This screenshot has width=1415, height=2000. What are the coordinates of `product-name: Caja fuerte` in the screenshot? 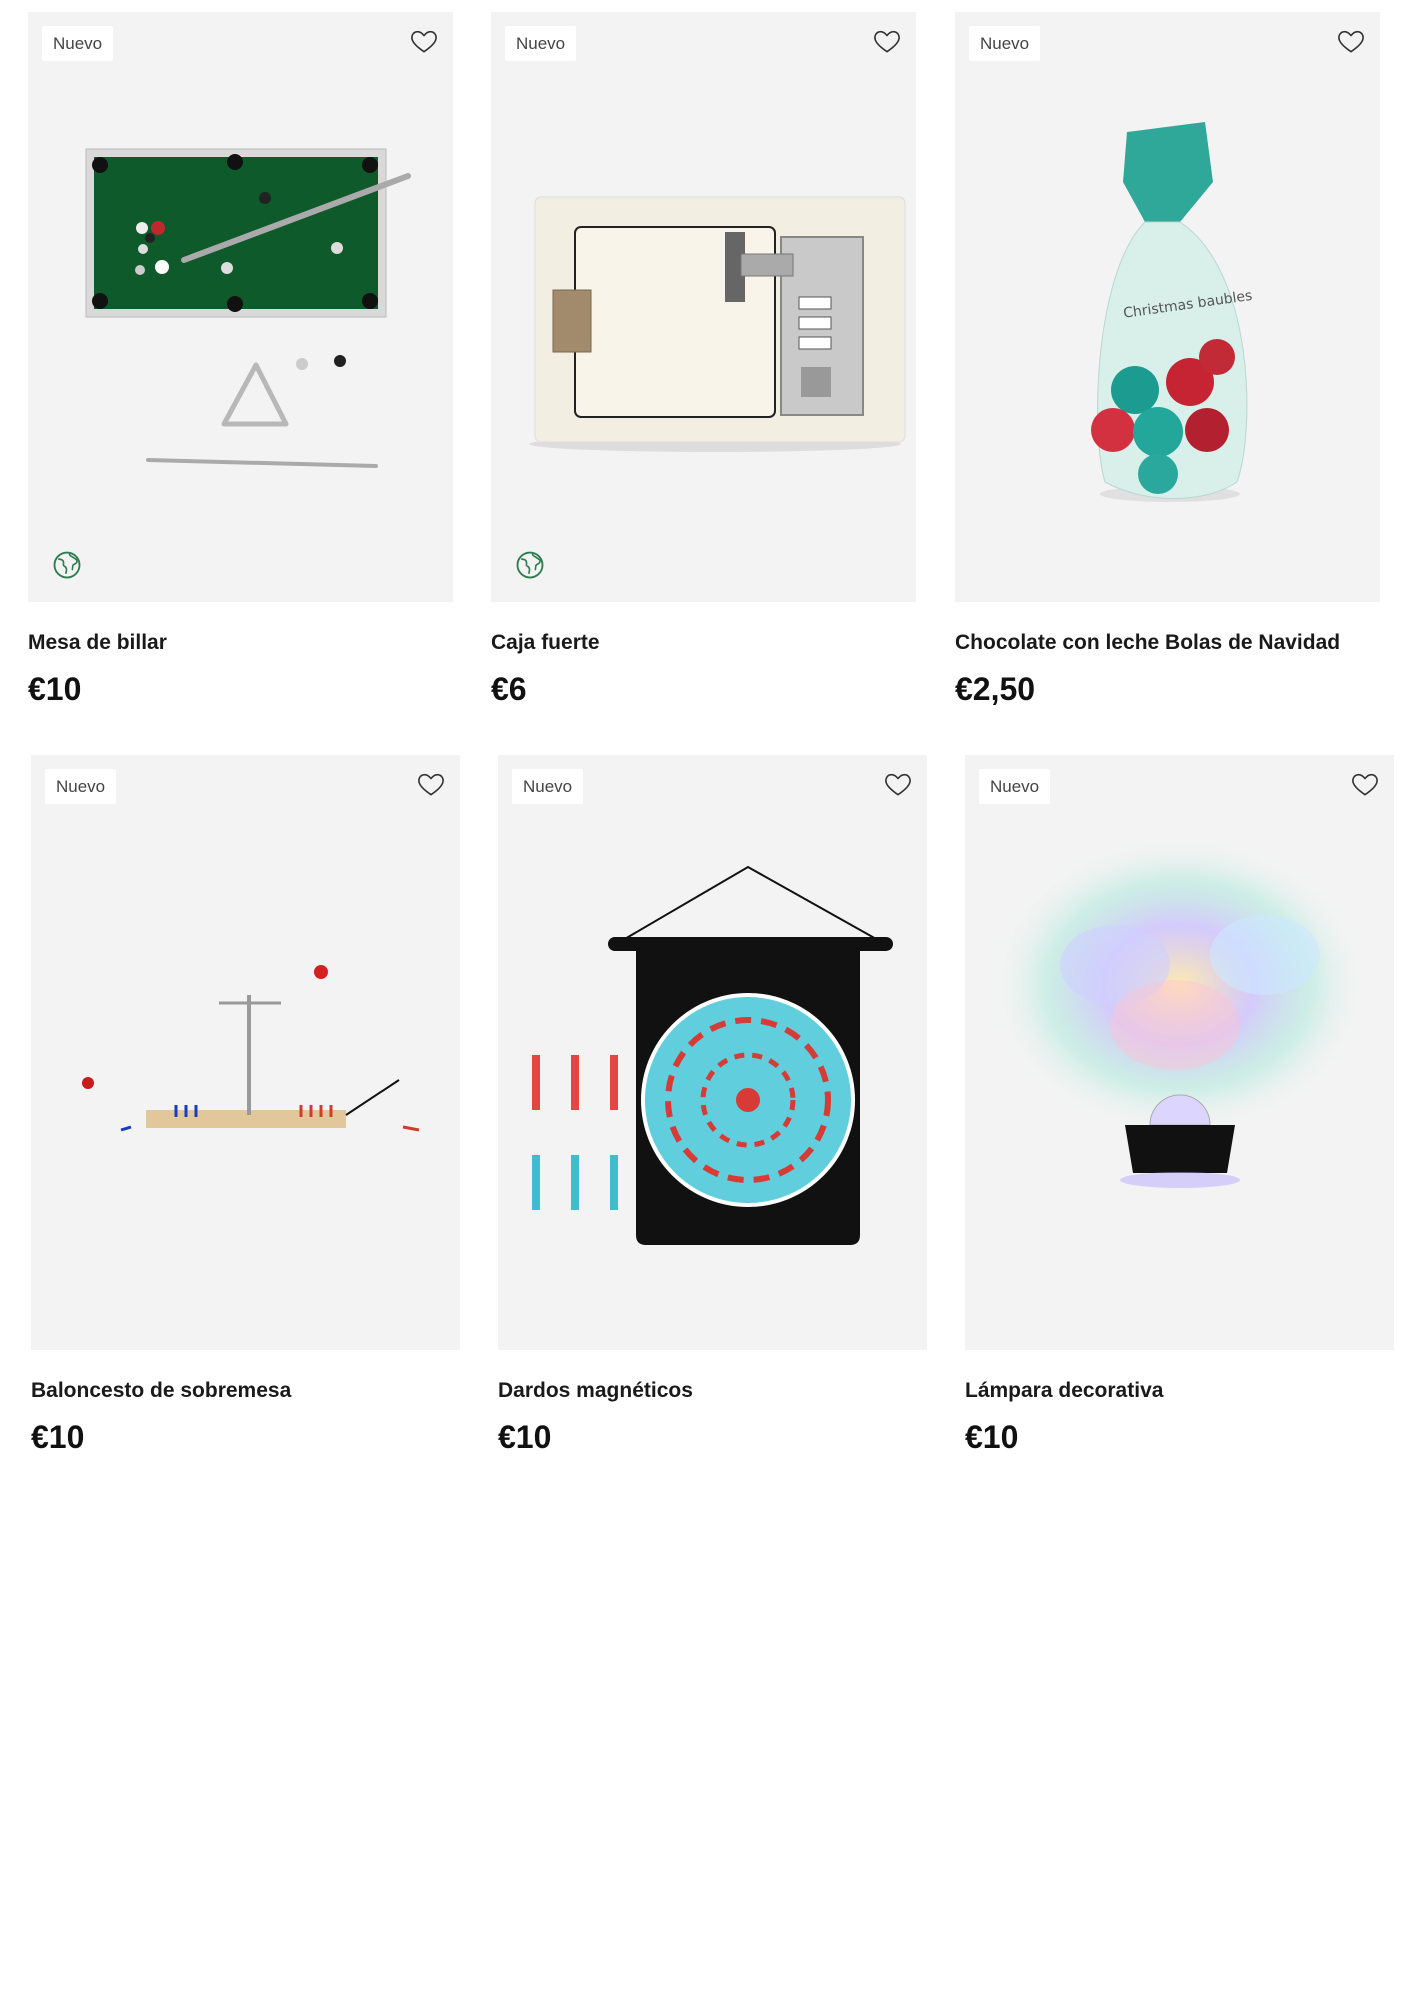 It's located at (703, 642).